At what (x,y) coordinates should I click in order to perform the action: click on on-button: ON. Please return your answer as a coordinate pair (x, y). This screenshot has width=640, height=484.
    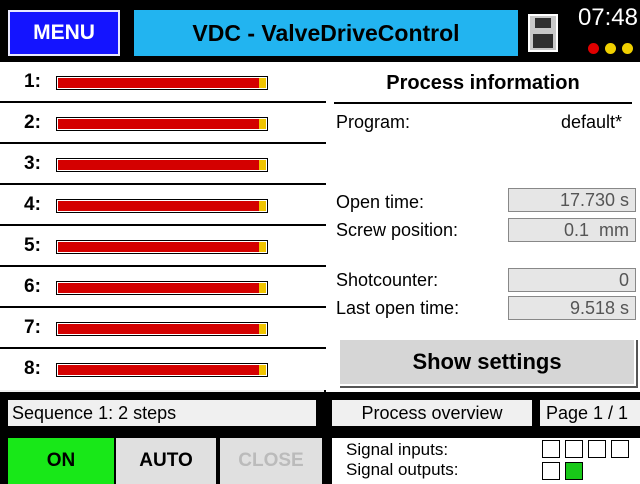
    Looking at the image, I should click on (61, 461).